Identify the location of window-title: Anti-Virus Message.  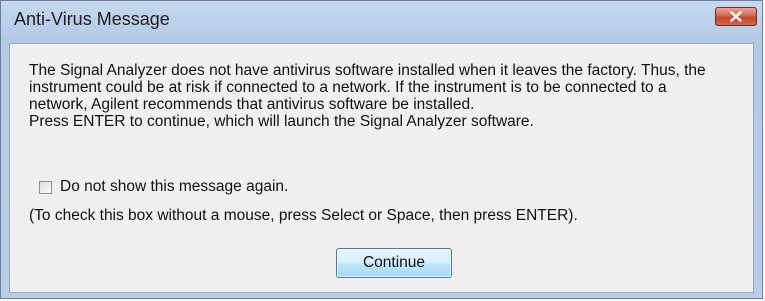
(92, 19).